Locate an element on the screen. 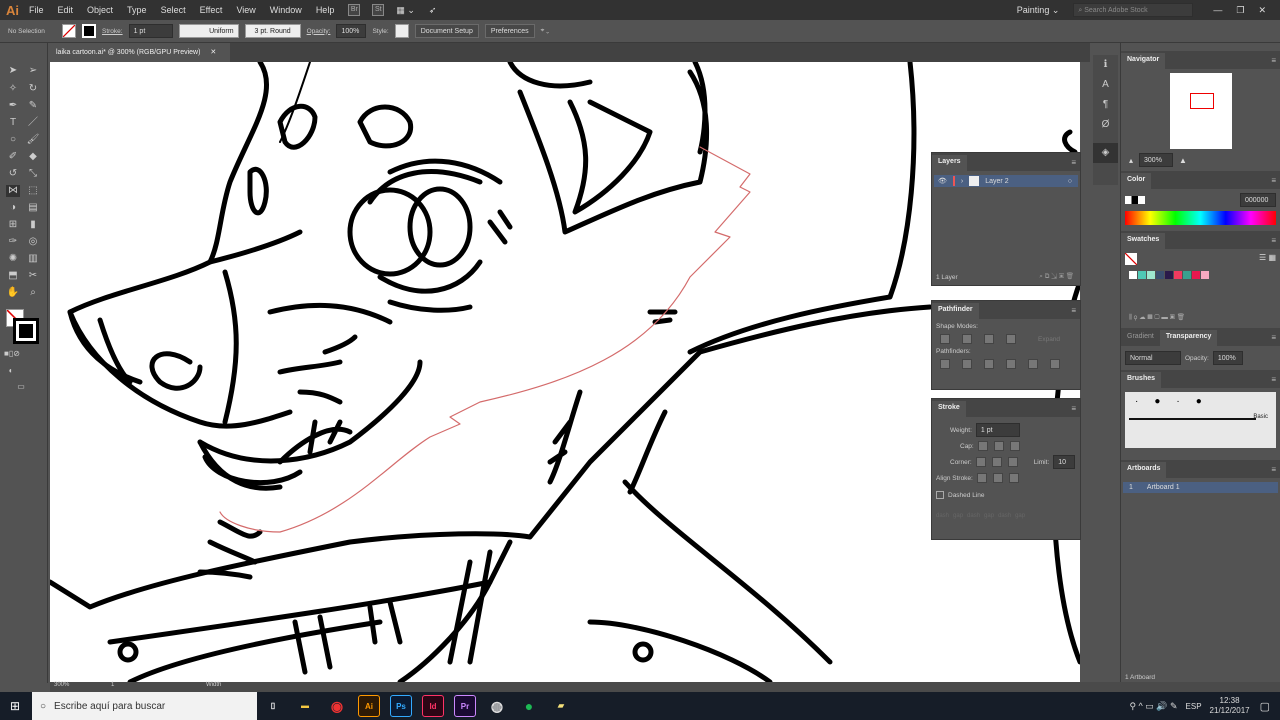  color-mode-icons: ■▯⊘ is located at coordinates (12, 354).